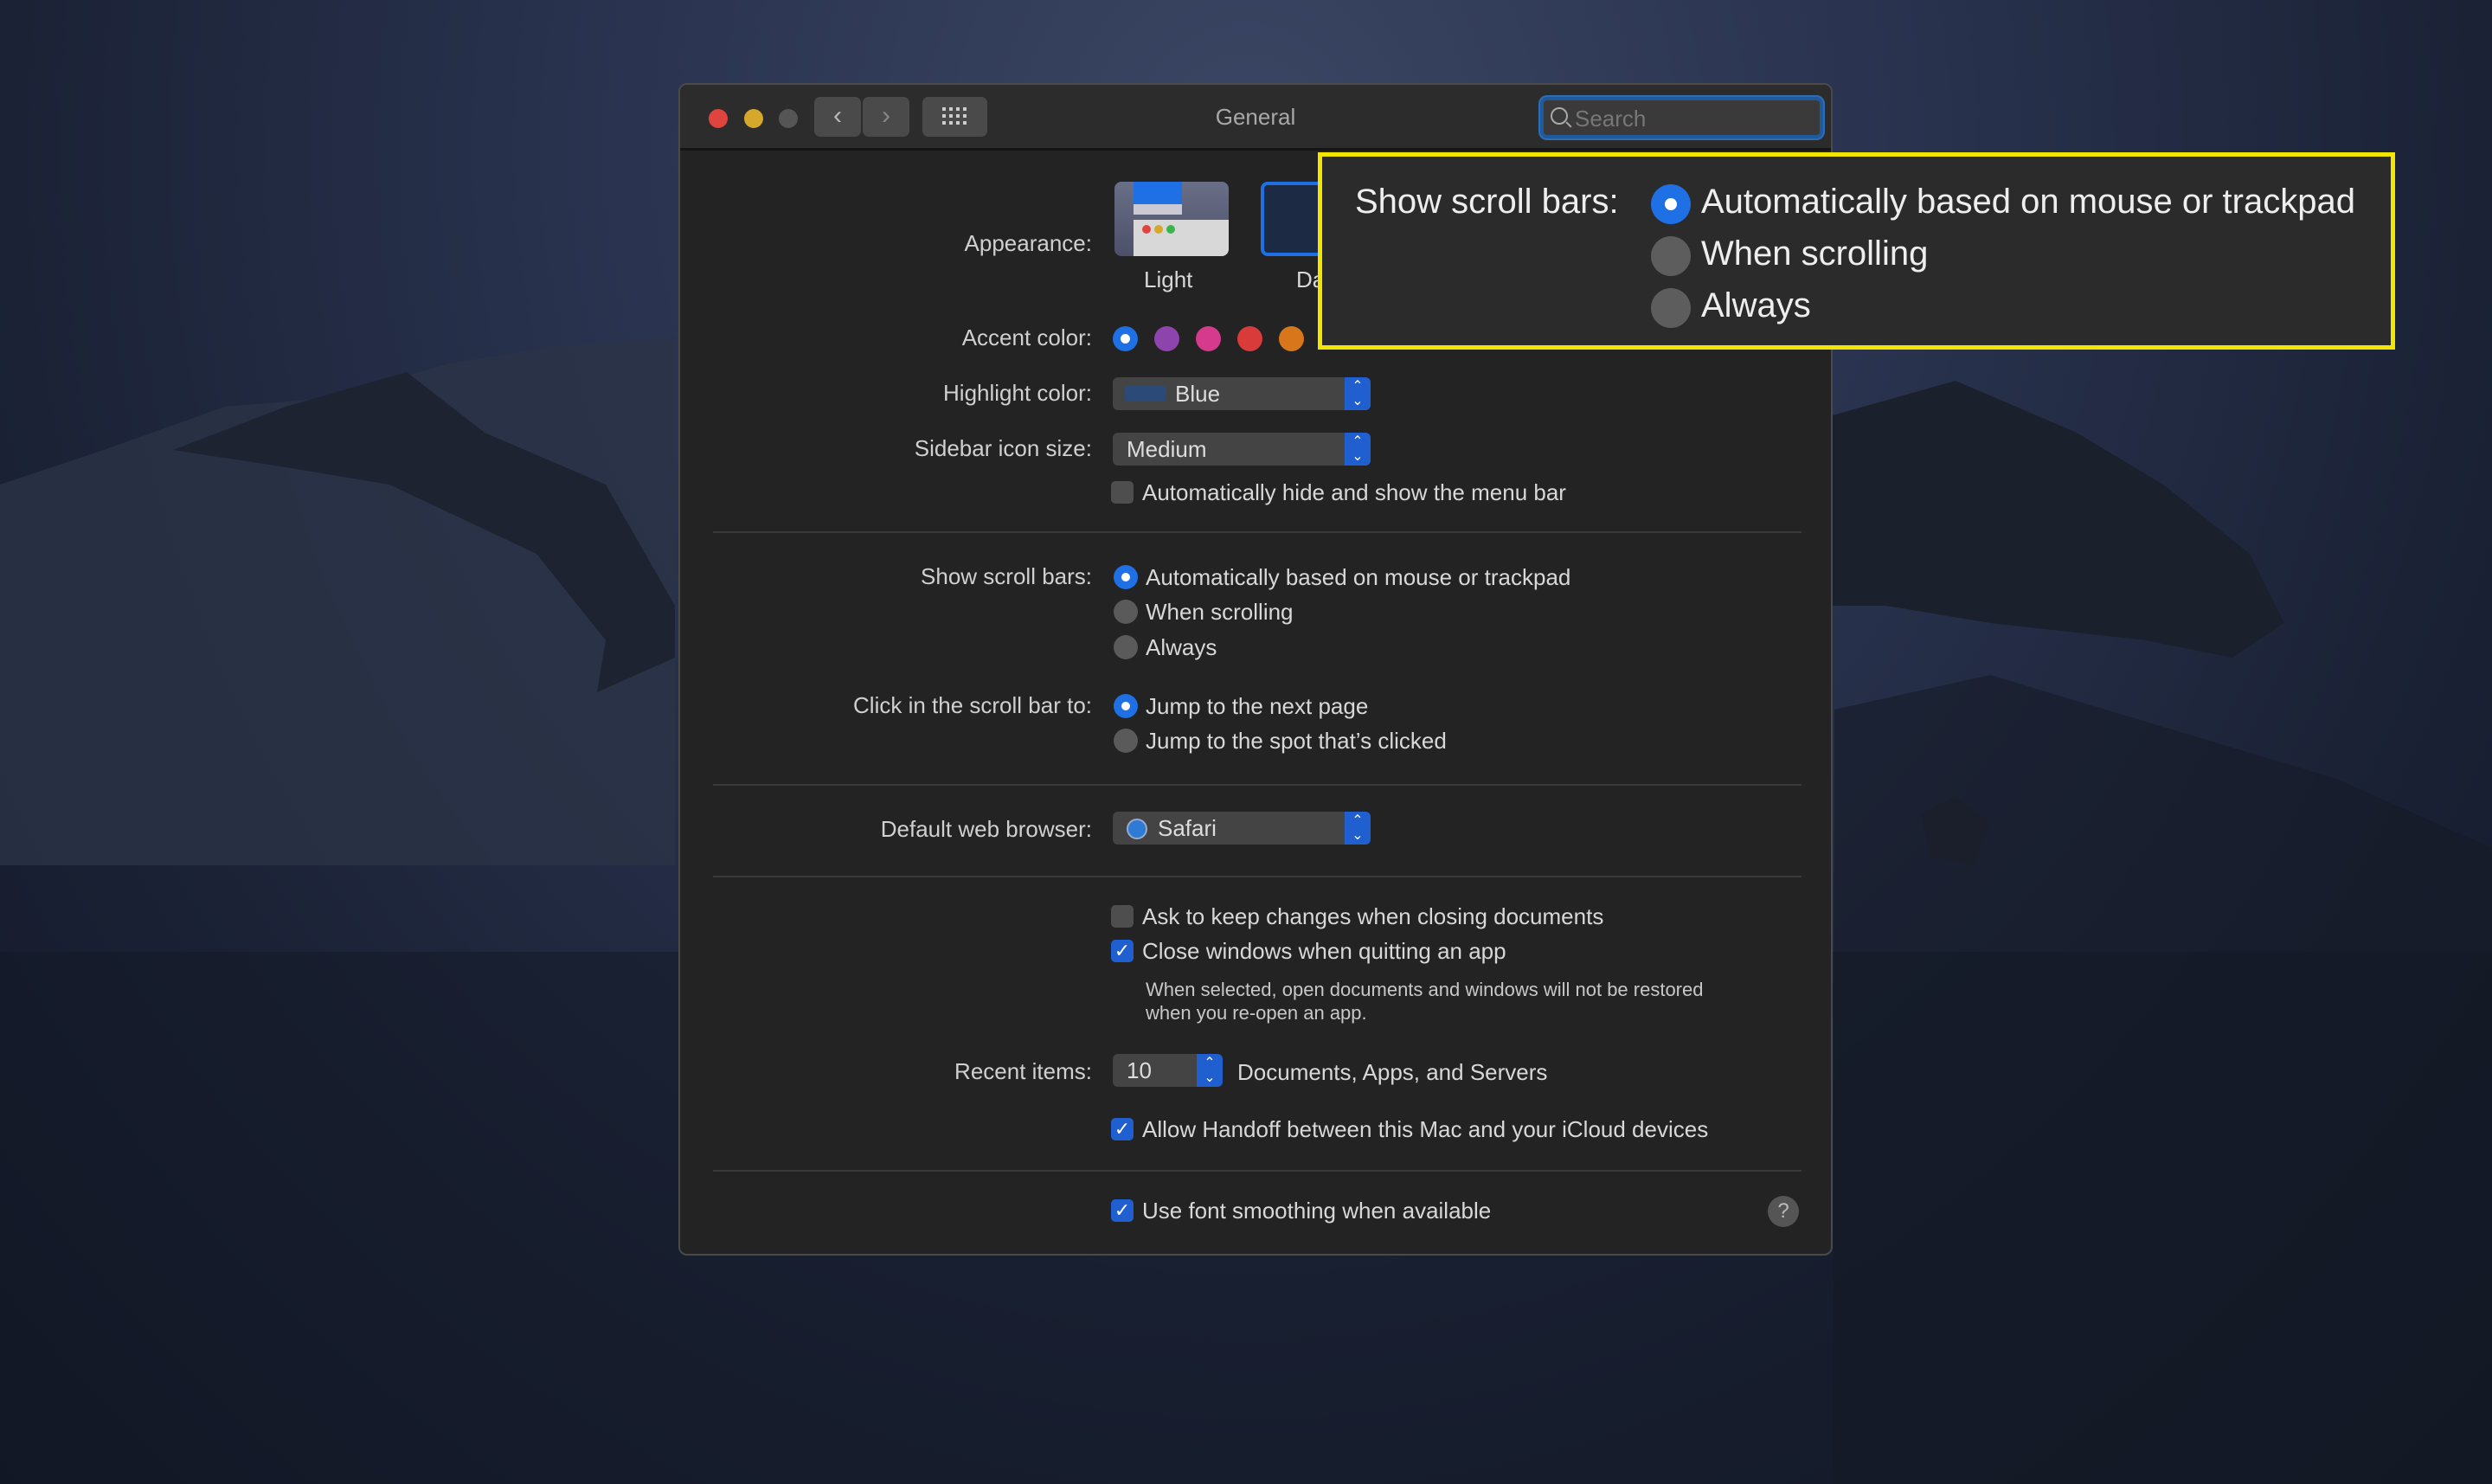  I want to click on click-scroll-bar-label: Click in the scroll bar to:, so click(973, 705).